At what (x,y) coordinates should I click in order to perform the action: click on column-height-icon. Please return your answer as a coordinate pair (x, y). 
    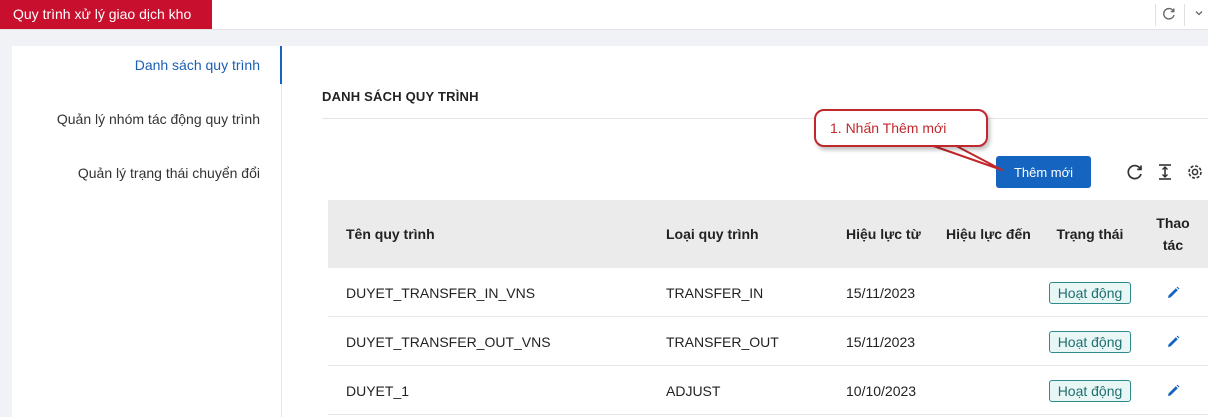
    Looking at the image, I should click on (1165, 172).